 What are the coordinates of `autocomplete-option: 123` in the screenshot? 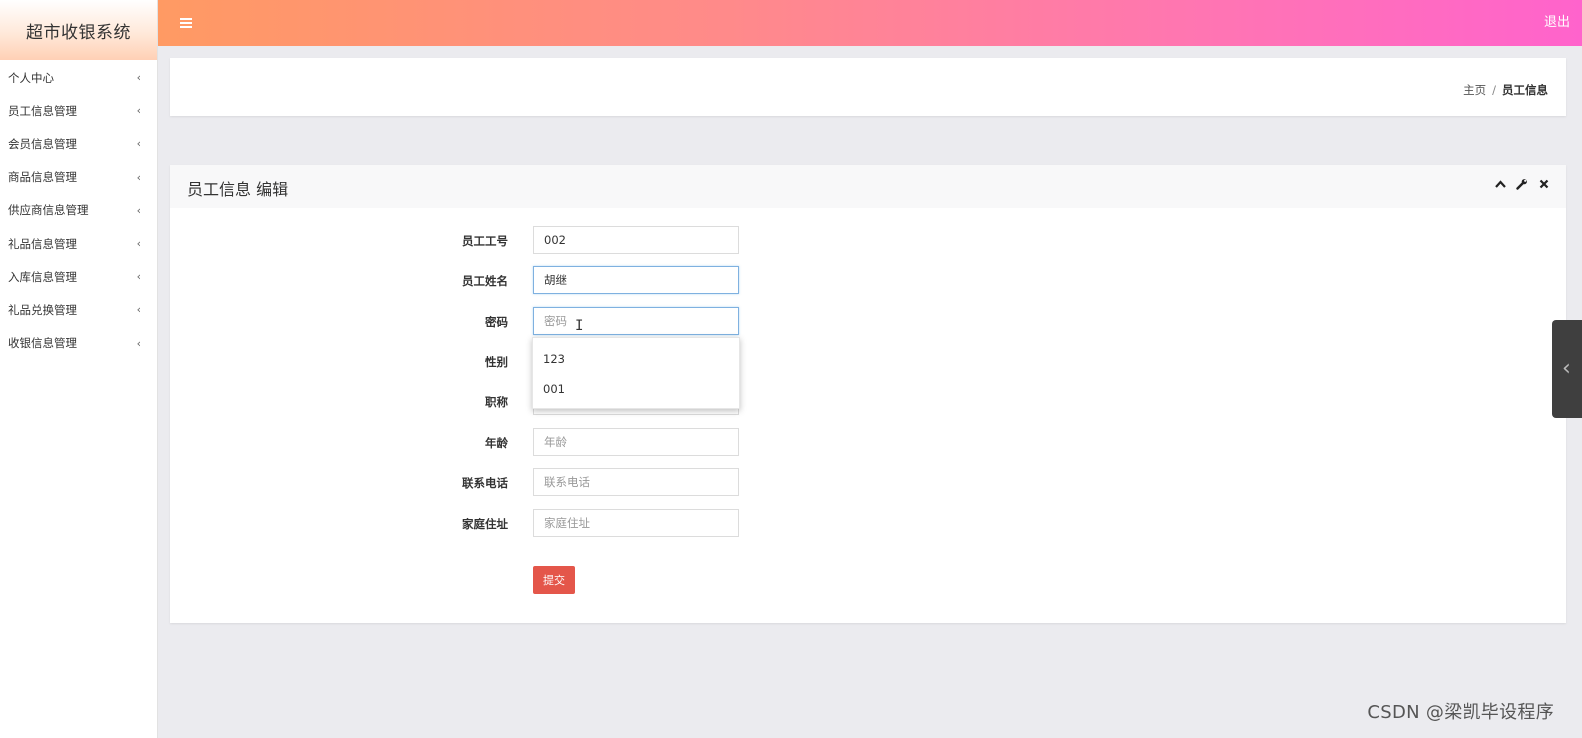 It's located at (636, 359).